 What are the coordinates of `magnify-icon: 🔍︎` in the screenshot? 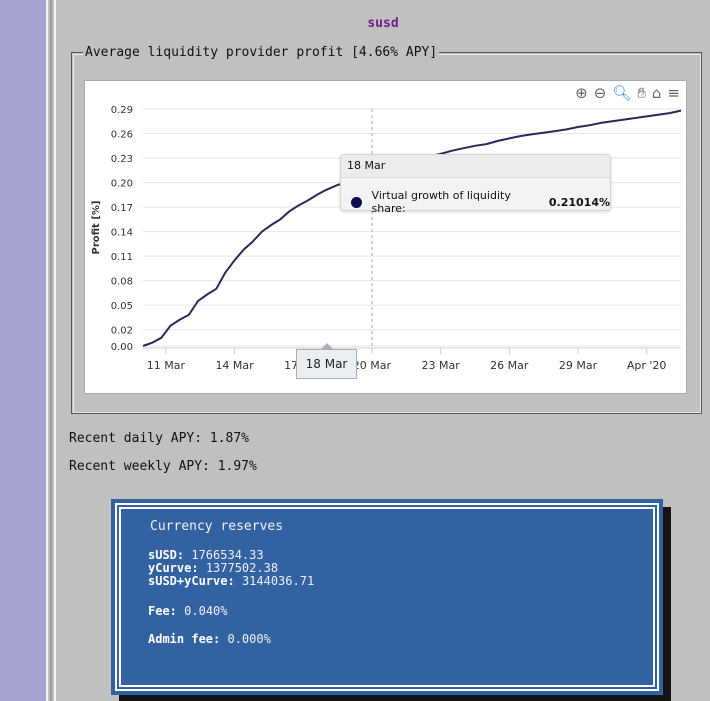 It's located at (621, 93).